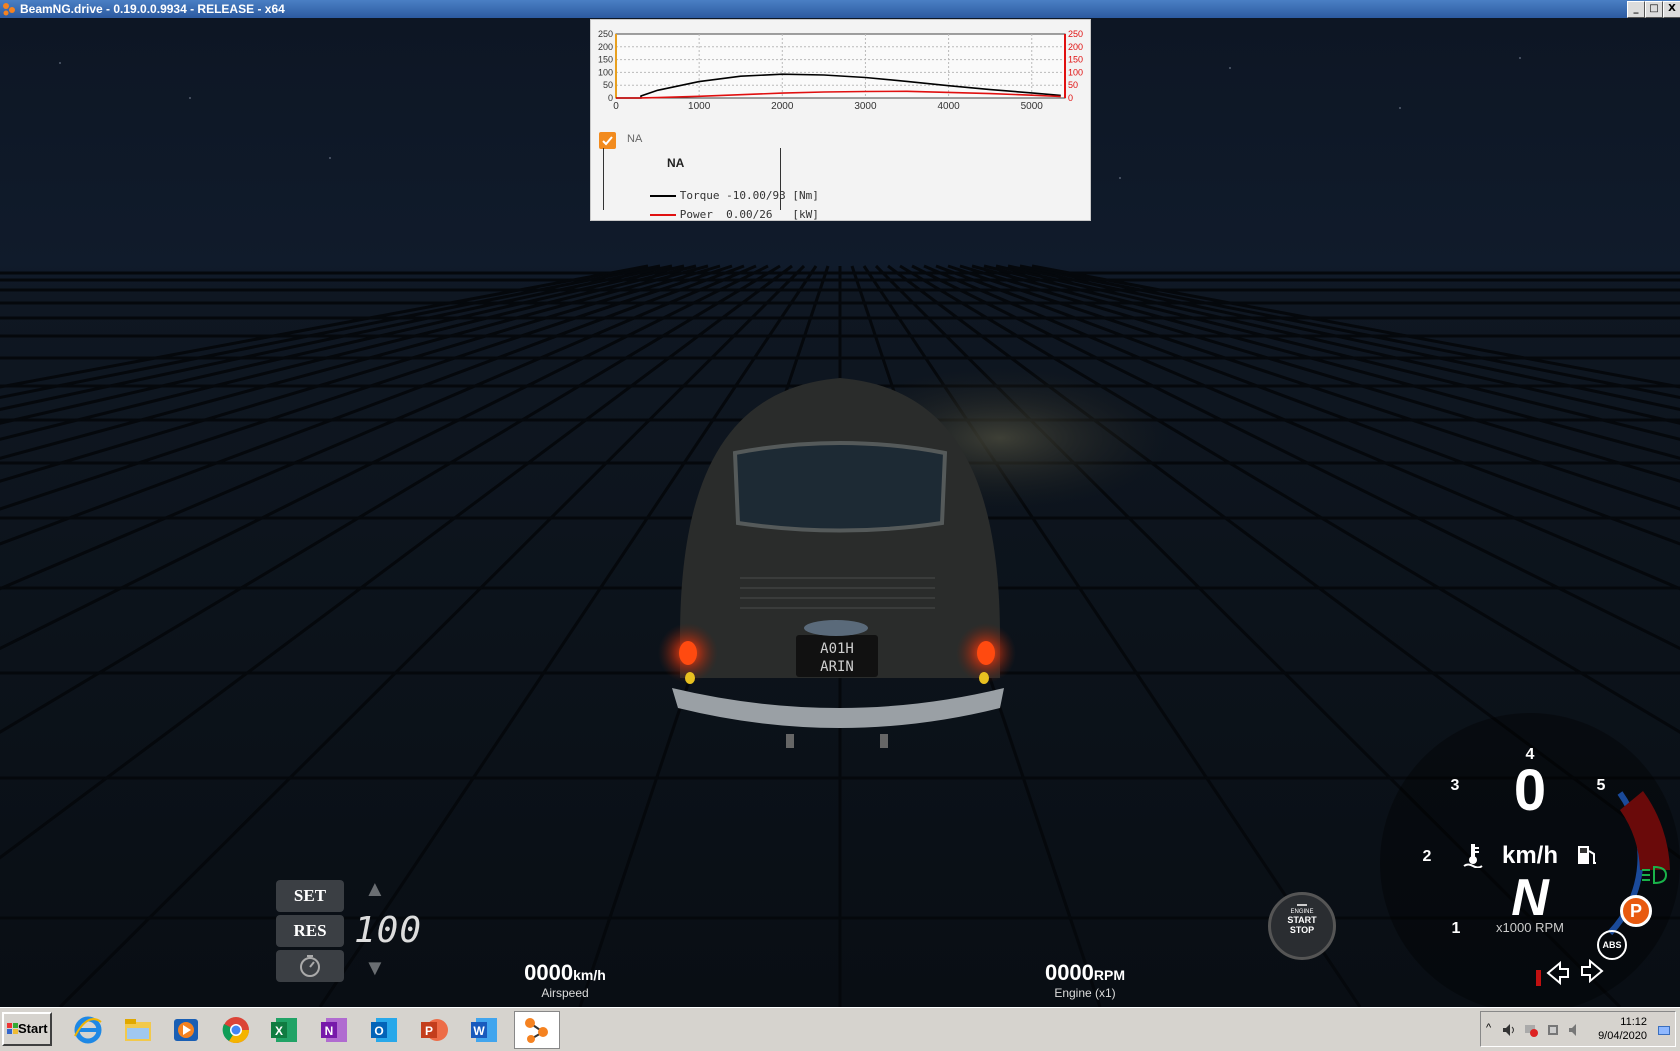 Image resolution: width=1680 pixels, height=1051 pixels. I want to click on x-tick-label: 3000, so click(865, 106).